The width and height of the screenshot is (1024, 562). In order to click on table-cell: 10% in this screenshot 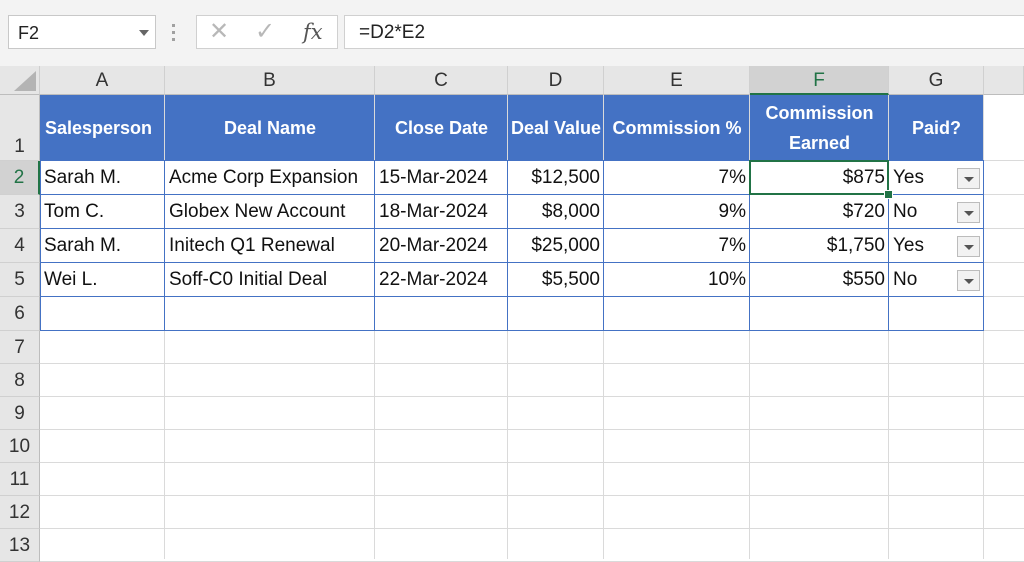, I will do `click(677, 280)`.